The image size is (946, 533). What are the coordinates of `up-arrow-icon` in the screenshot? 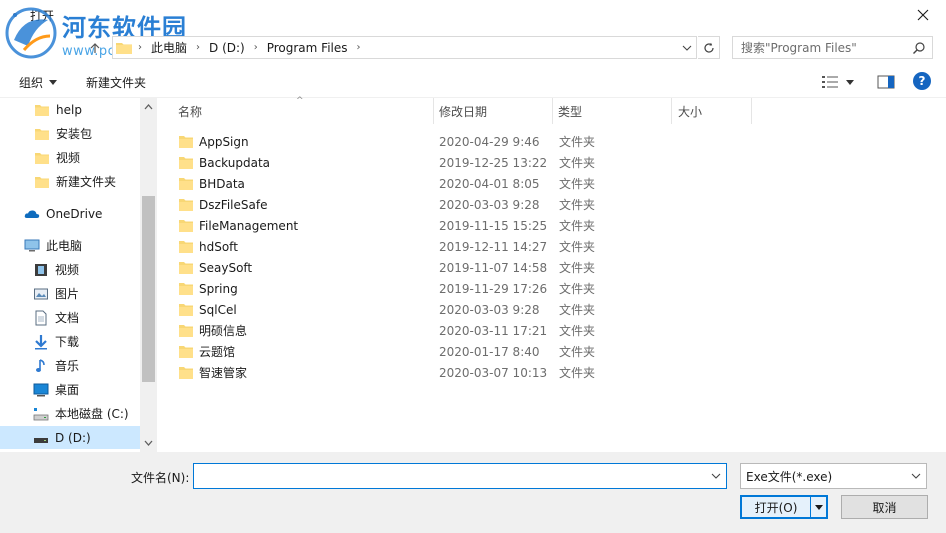 It's located at (95, 48).